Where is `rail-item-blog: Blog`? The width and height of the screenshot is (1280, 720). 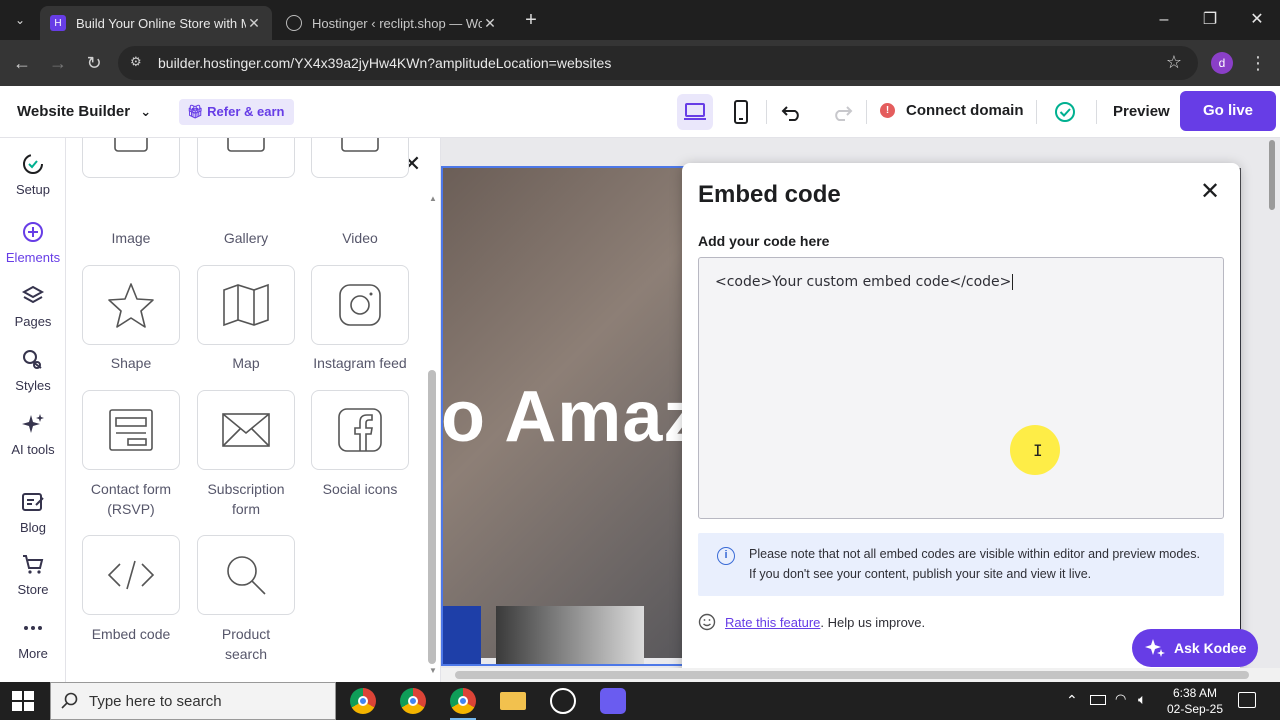 rail-item-blog: Blog is located at coordinates (33, 512).